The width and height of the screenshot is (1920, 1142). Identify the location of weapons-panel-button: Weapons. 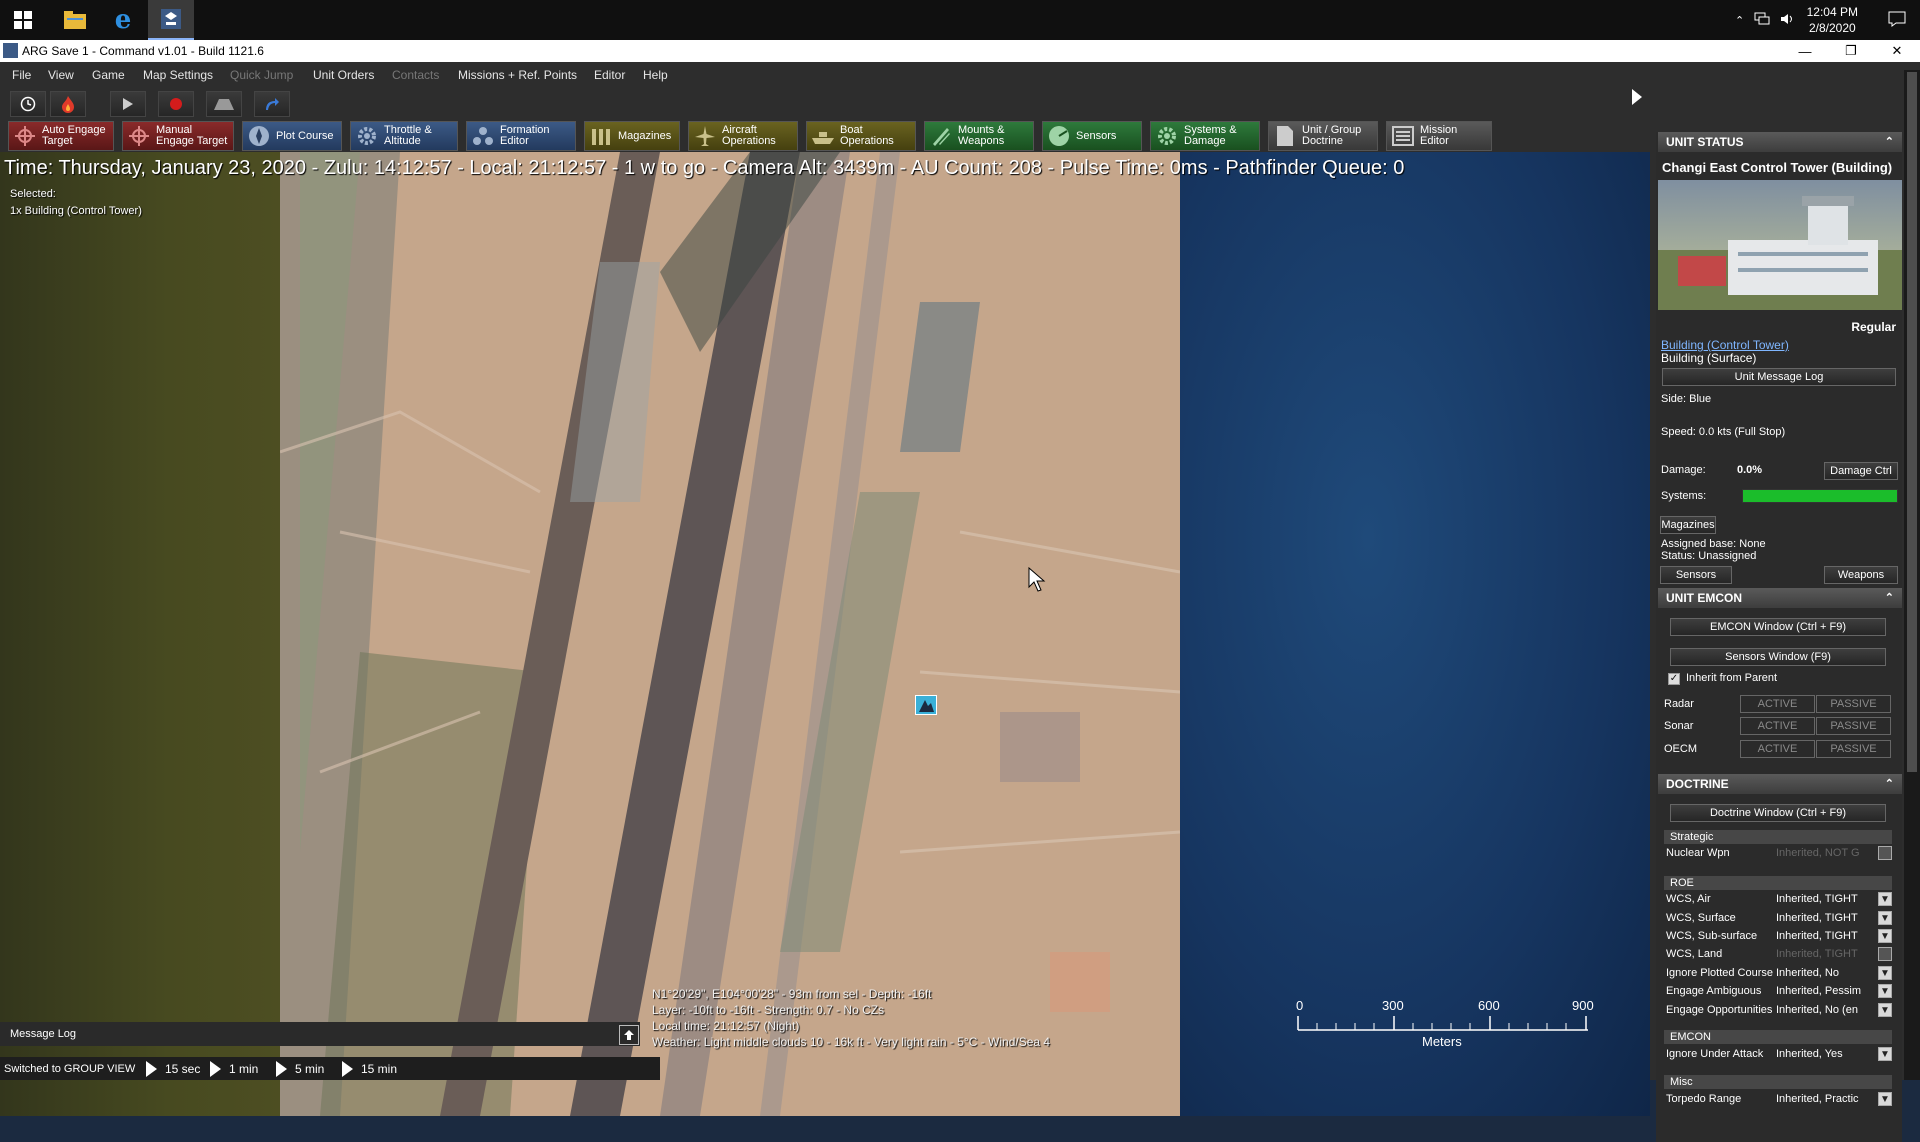
(1861, 575).